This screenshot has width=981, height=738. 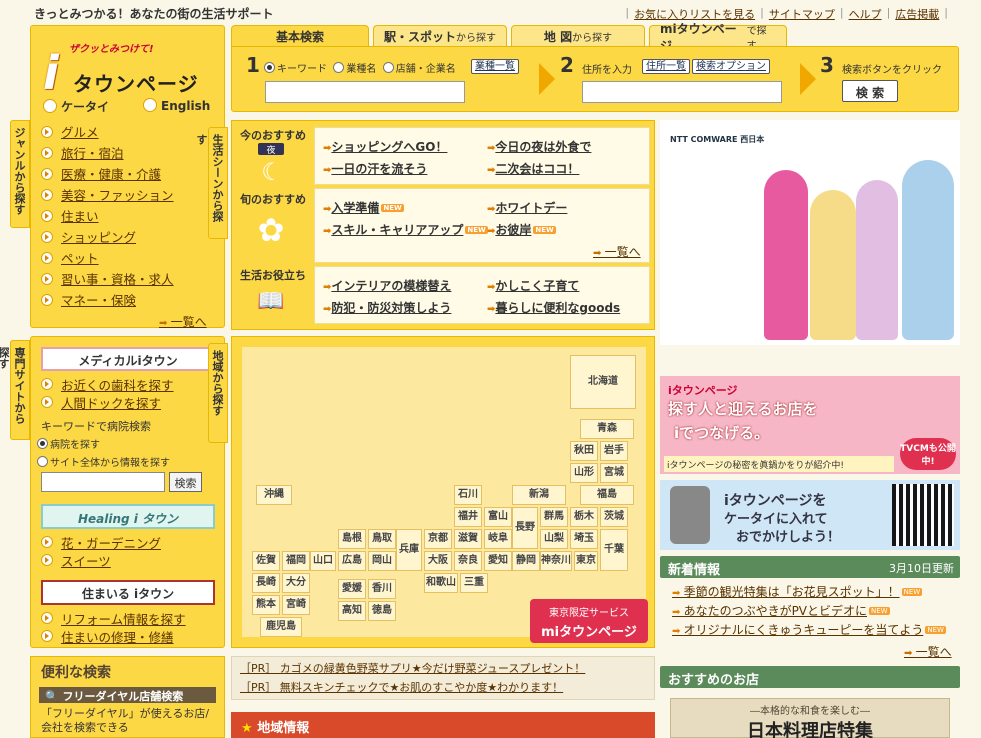 What do you see at coordinates (607, 495) in the screenshot?
I see `pref-fukushima: 福島` at bounding box center [607, 495].